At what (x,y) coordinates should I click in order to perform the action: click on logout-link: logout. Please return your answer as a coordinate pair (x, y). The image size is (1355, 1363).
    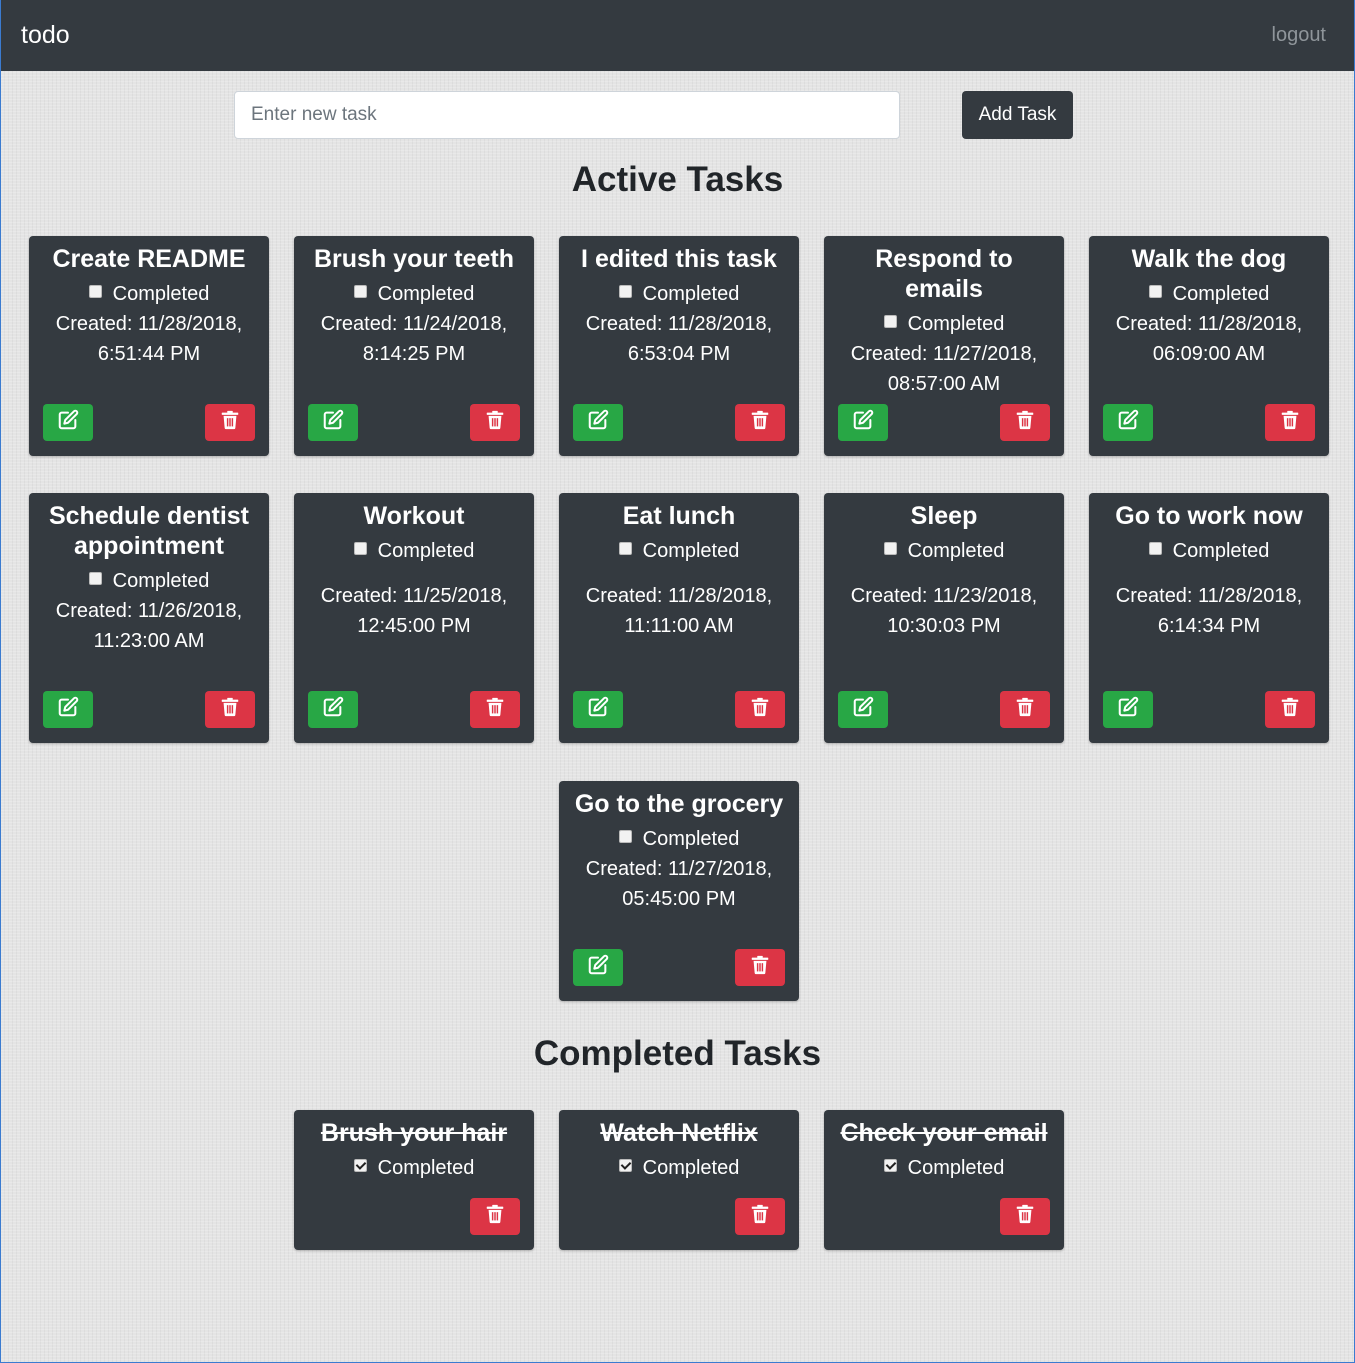
    Looking at the image, I should click on (1299, 35).